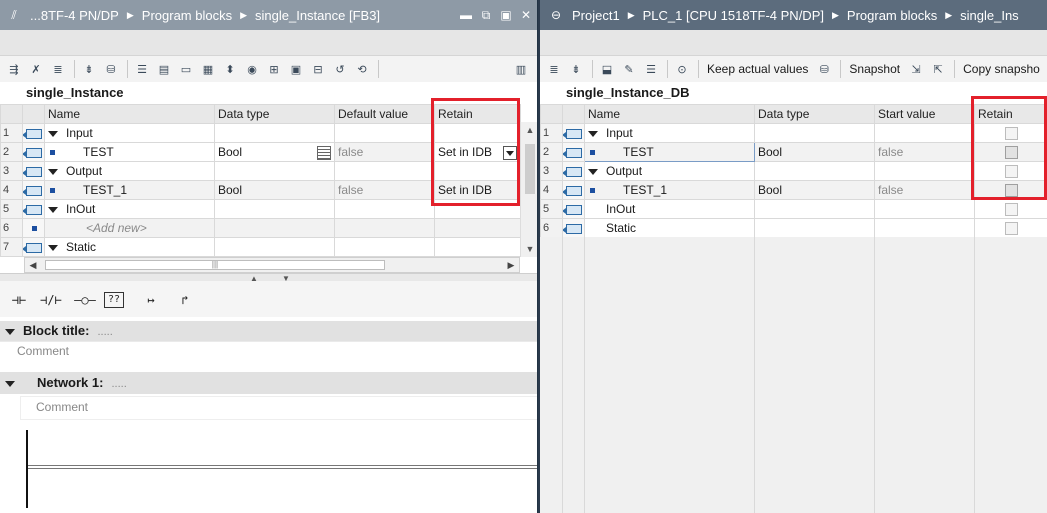 Image resolution: width=1047 pixels, height=513 pixels. What do you see at coordinates (296, 69) in the screenshot?
I see `network-overview-icon: ▣` at bounding box center [296, 69].